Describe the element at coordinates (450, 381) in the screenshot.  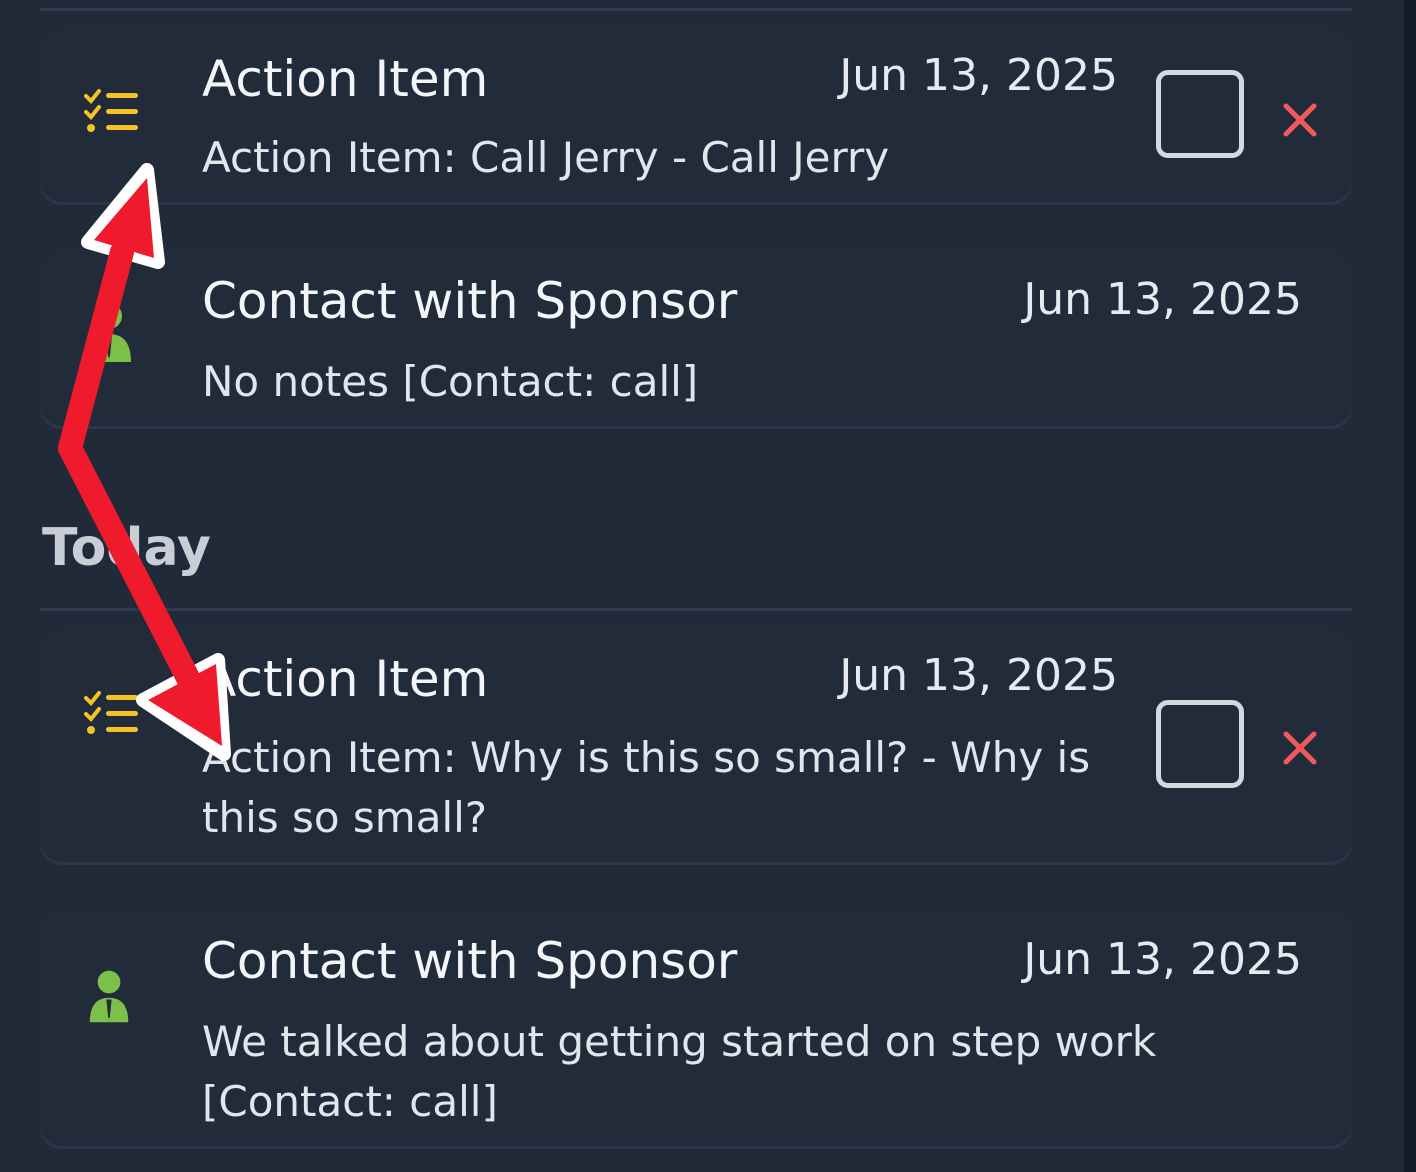
I see `item-subtitle: No notes [Contact: call]` at that location.